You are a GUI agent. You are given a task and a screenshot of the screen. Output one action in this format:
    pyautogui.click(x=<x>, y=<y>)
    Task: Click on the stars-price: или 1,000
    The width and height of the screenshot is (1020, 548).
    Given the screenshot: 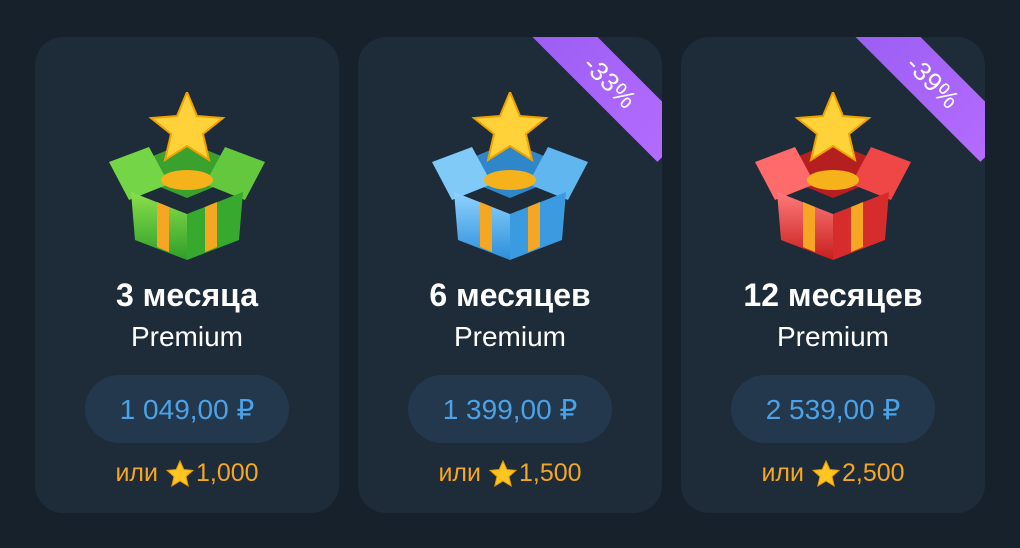 What is the action you would take?
    pyautogui.click(x=187, y=473)
    